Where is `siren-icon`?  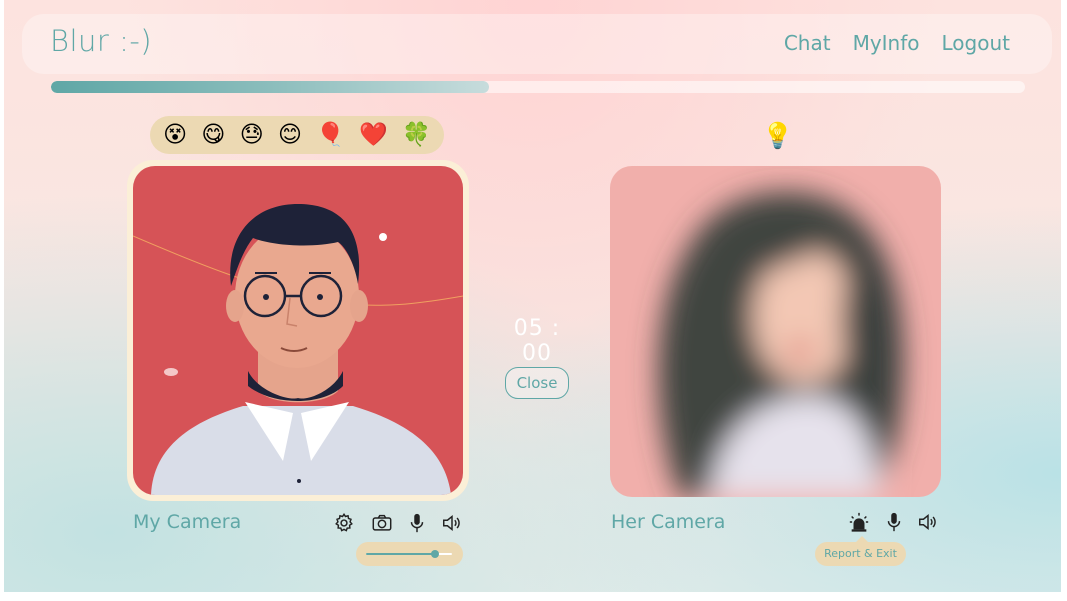
siren-icon is located at coordinates (859, 522).